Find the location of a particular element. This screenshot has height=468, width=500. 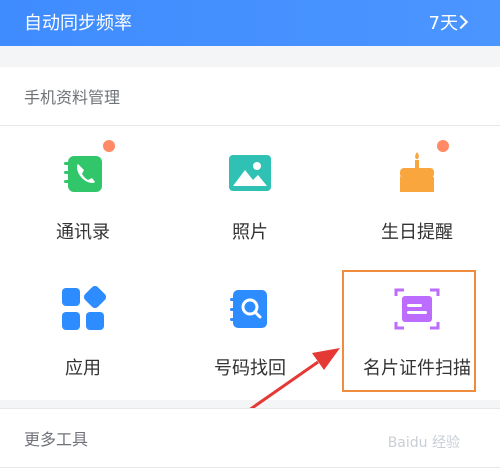

tile-contacts: 通讯录 is located at coordinates (83, 191).